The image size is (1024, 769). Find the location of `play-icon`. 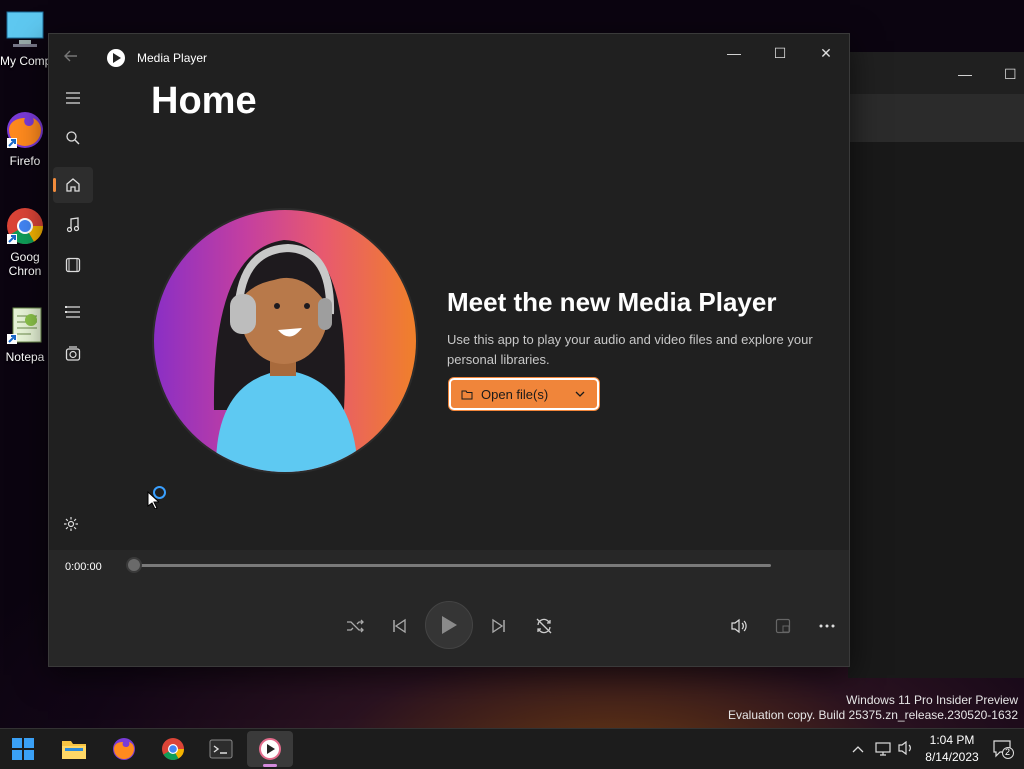

play-icon is located at coordinates (449, 625).